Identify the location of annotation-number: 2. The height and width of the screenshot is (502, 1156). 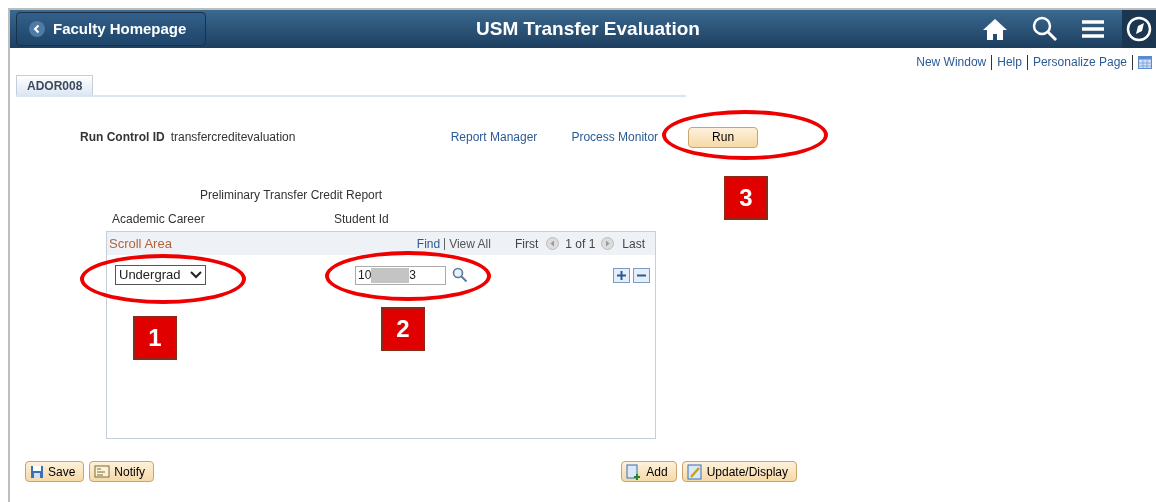
(403, 329).